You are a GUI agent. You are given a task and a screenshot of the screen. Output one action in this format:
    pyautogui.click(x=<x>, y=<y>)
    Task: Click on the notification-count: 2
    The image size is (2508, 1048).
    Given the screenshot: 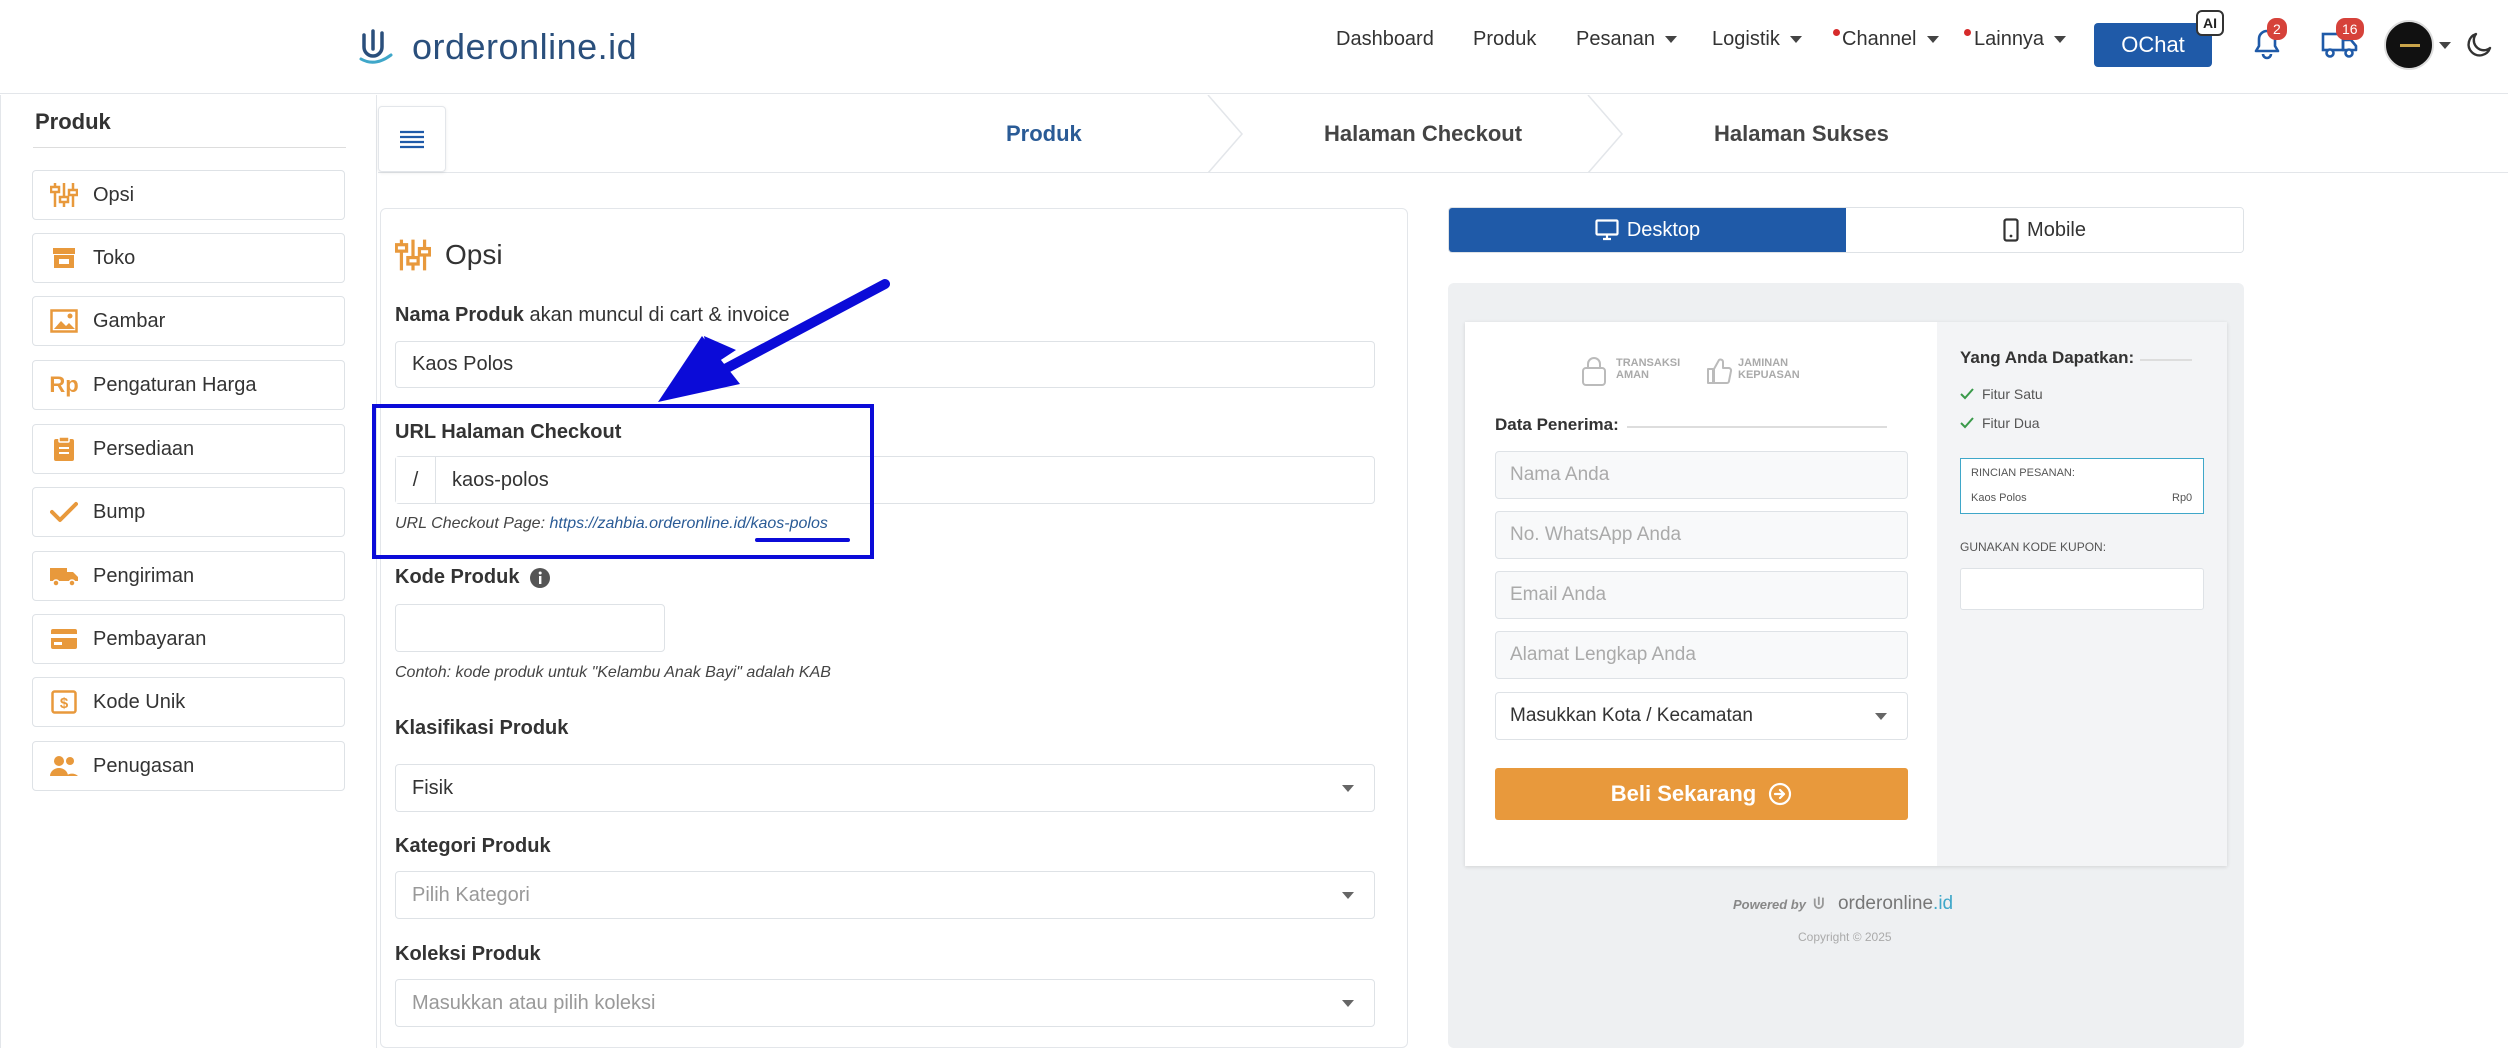 What is the action you would take?
    pyautogui.click(x=2277, y=29)
    